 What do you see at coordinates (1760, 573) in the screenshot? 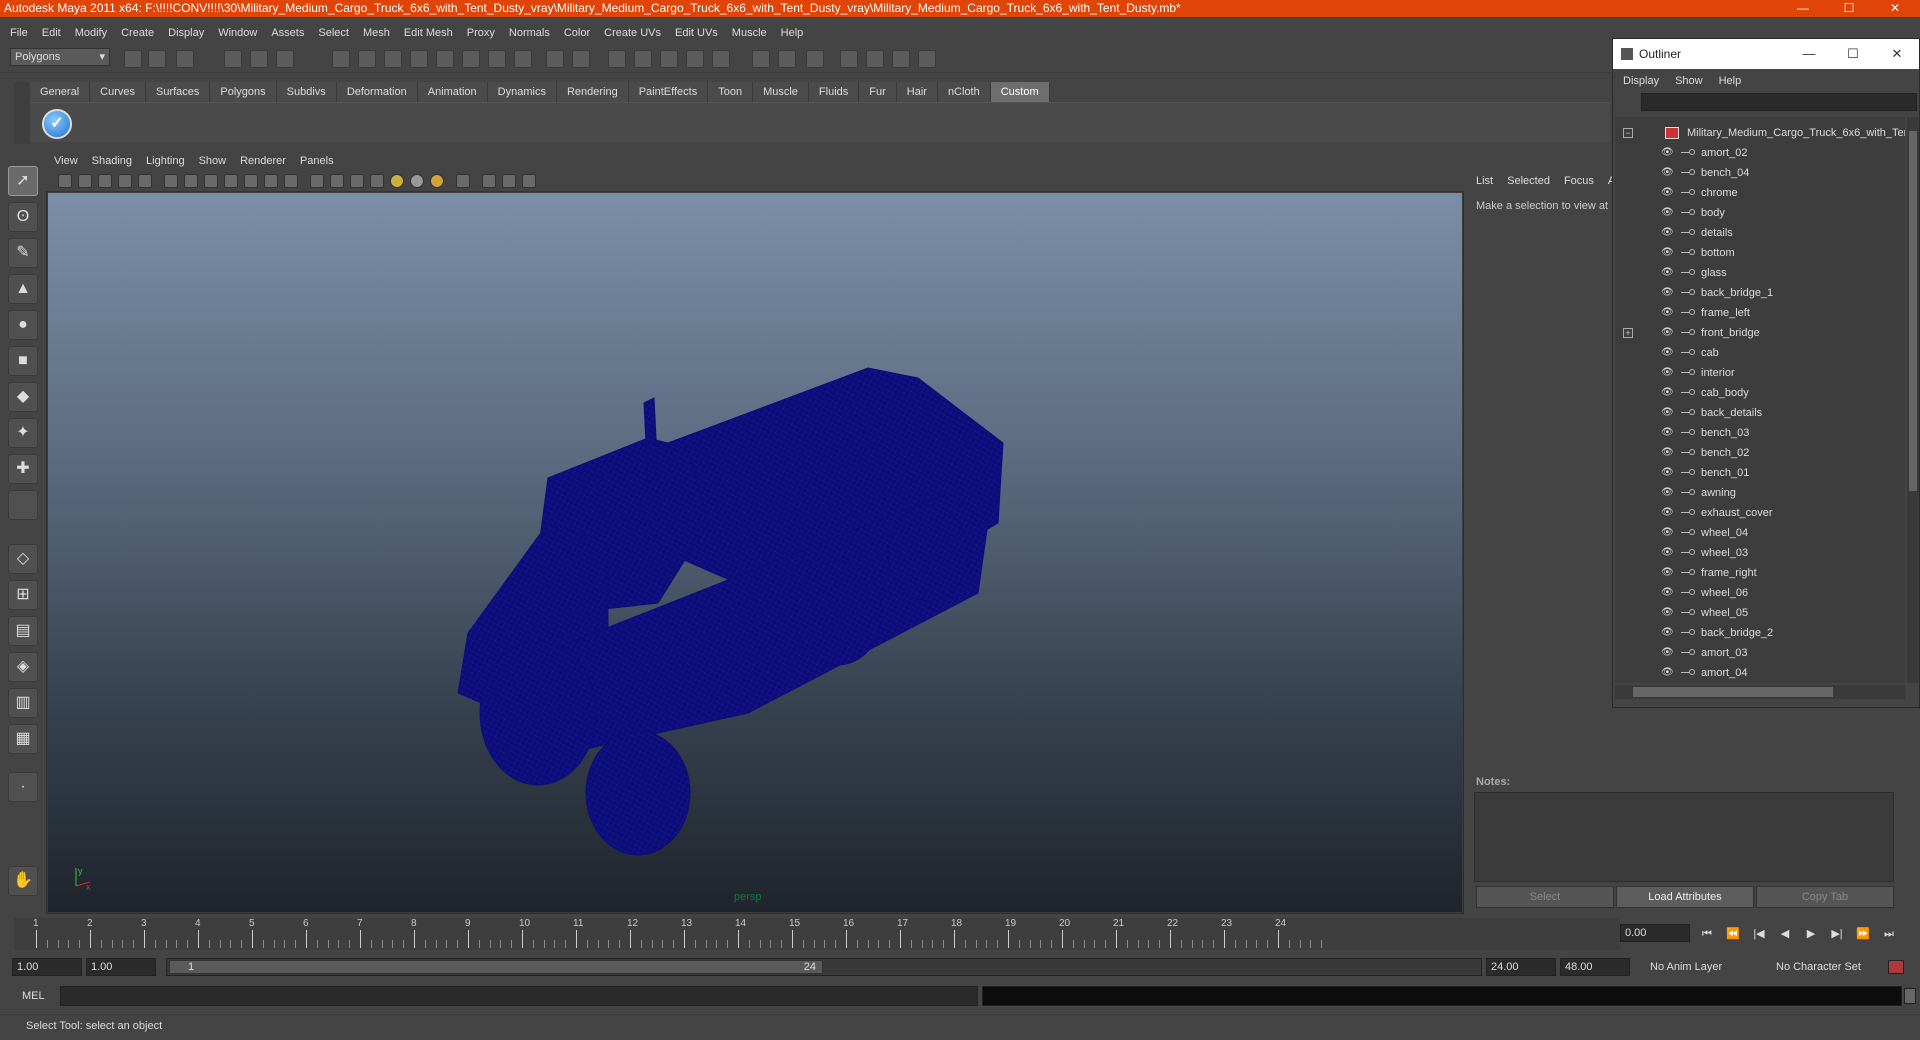
I see `outliner-item: 👁 frame_right` at bounding box center [1760, 573].